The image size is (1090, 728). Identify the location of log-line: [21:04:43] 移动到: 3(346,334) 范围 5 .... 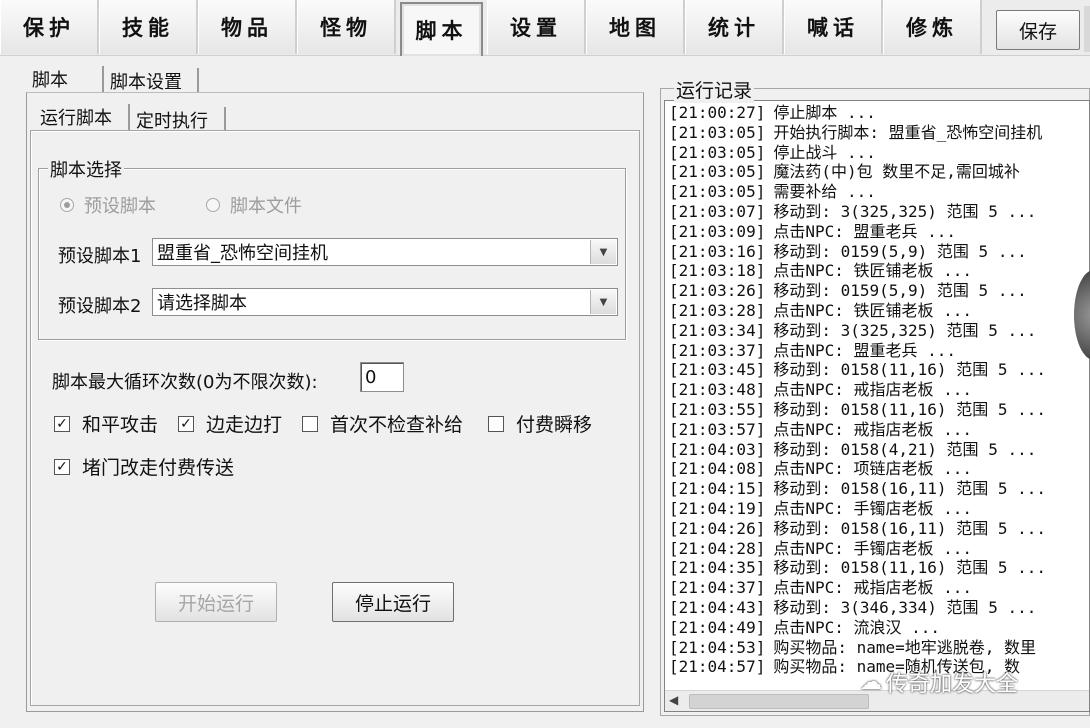
(857, 608).